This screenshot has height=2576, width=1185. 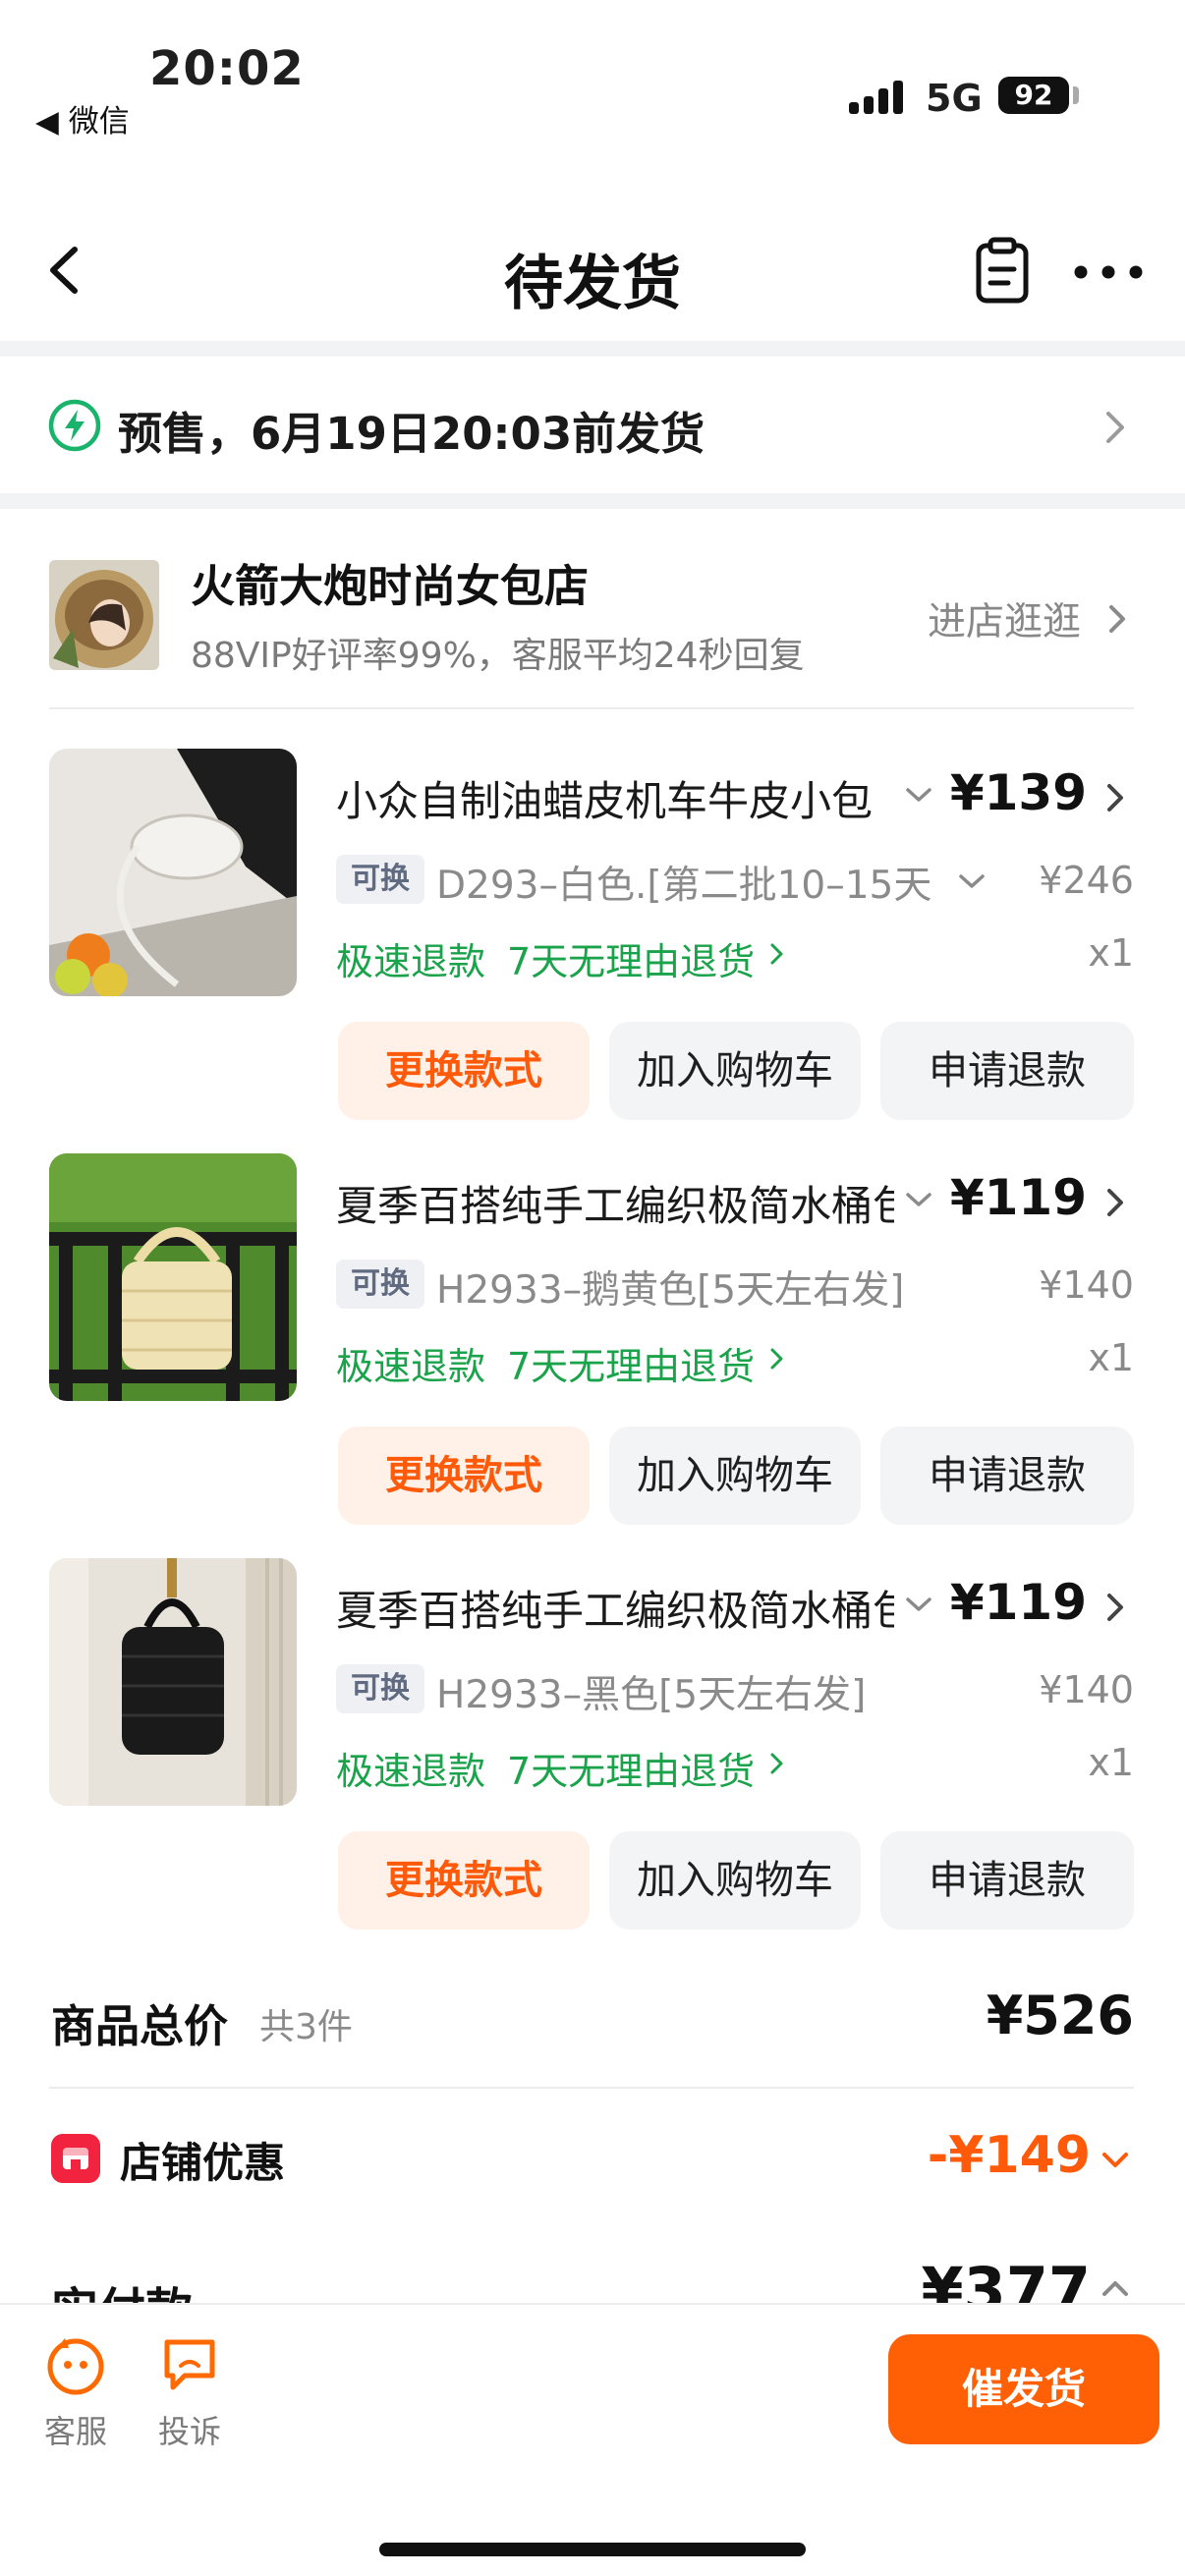 I want to click on more-options-icon, so click(x=1108, y=272).